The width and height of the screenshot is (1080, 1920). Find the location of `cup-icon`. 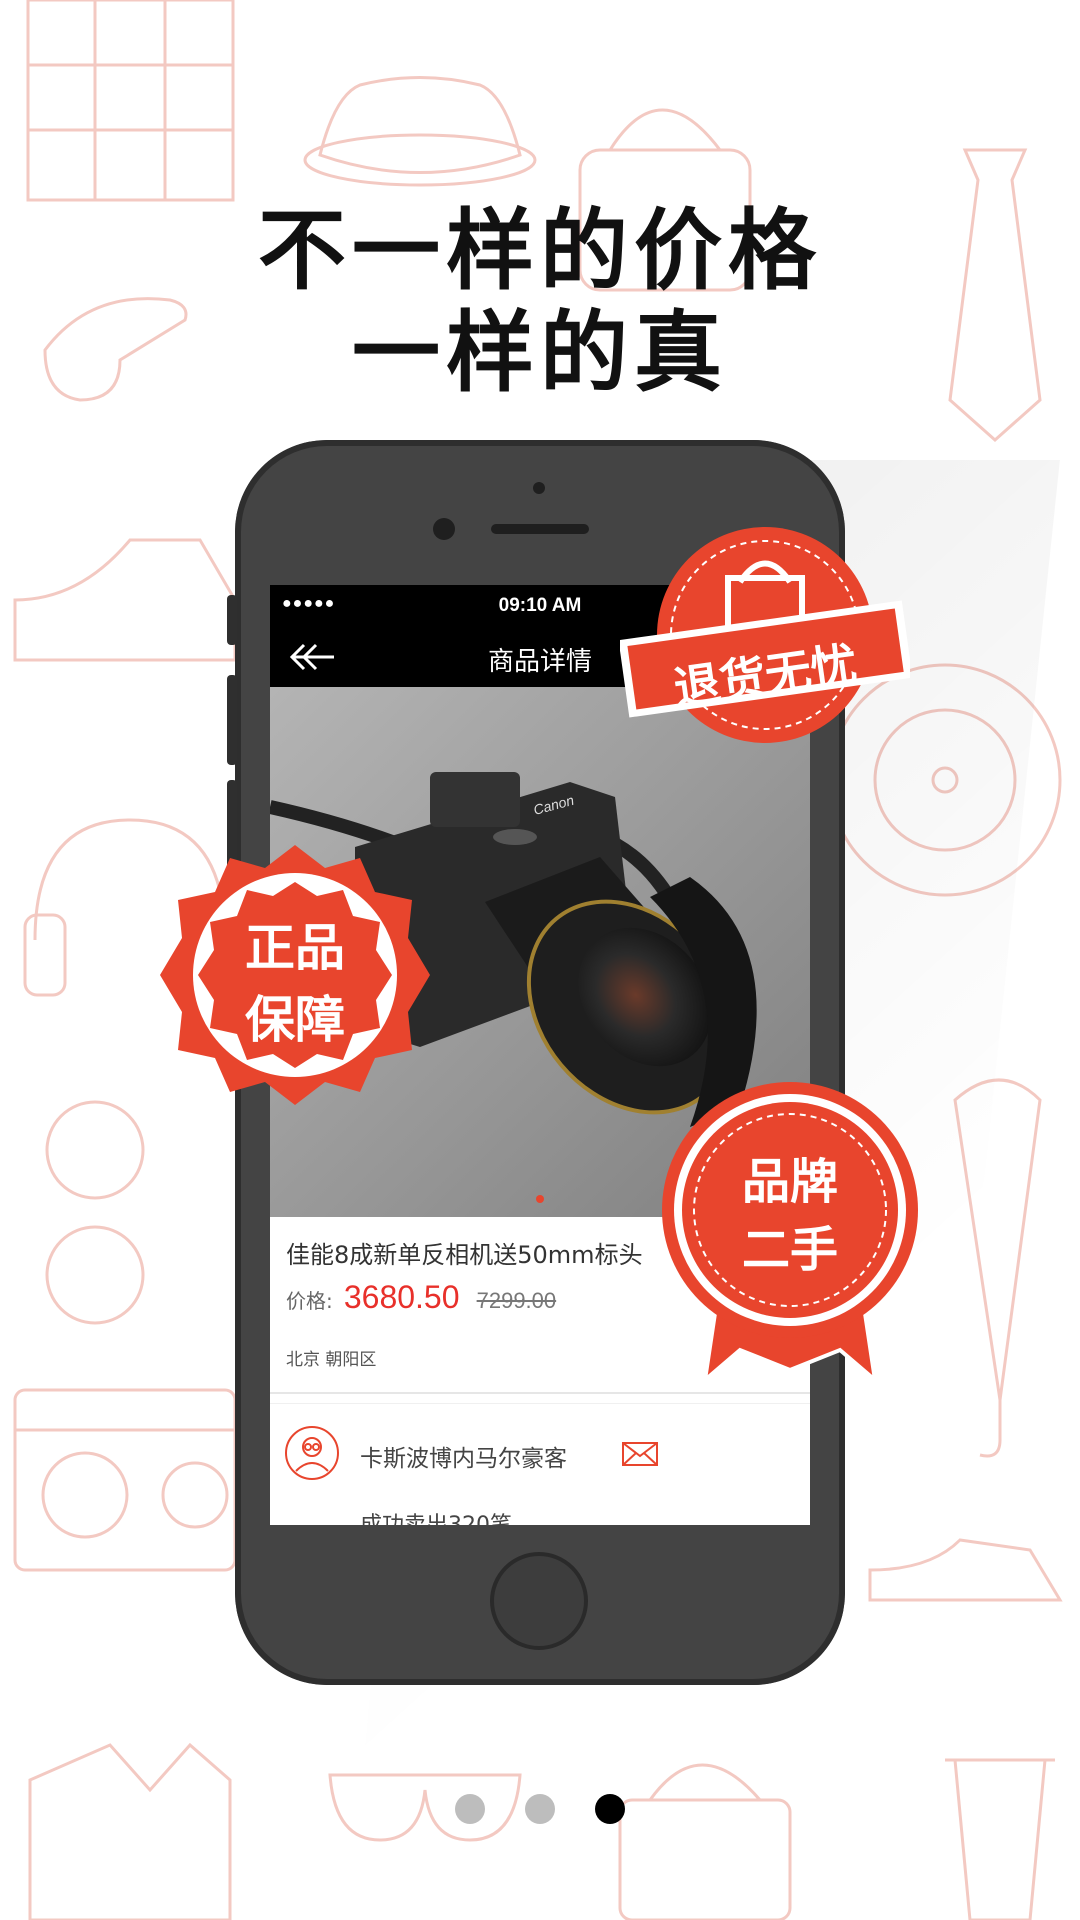

cup-icon is located at coordinates (1000, 1839).